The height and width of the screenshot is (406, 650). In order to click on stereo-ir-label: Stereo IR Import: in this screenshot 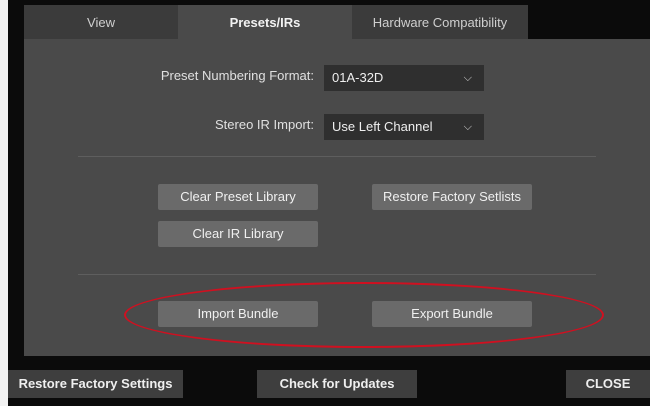, I will do `click(264, 124)`.